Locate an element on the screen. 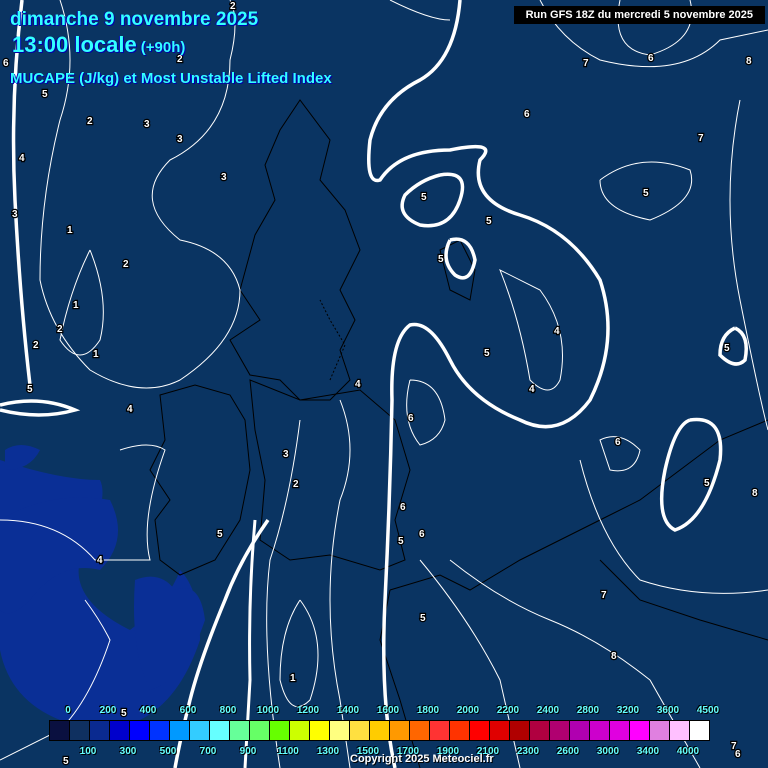 The height and width of the screenshot is (768, 768). forecast-time: 13:00 locale (+90h) is located at coordinates (98, 45).